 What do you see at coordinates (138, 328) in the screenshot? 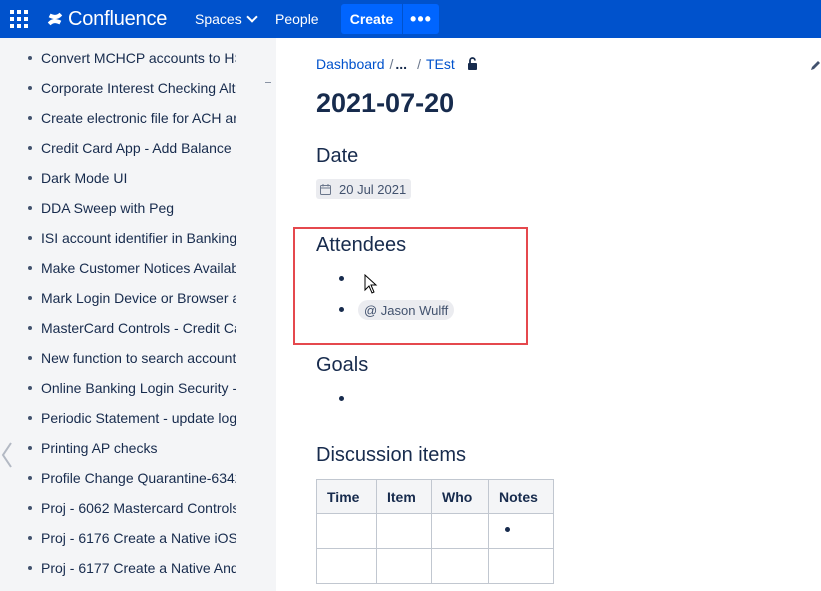
I see `page-tree-item-label: MasterCard Controls - Credit Ca` at bounding box center [138, 328].